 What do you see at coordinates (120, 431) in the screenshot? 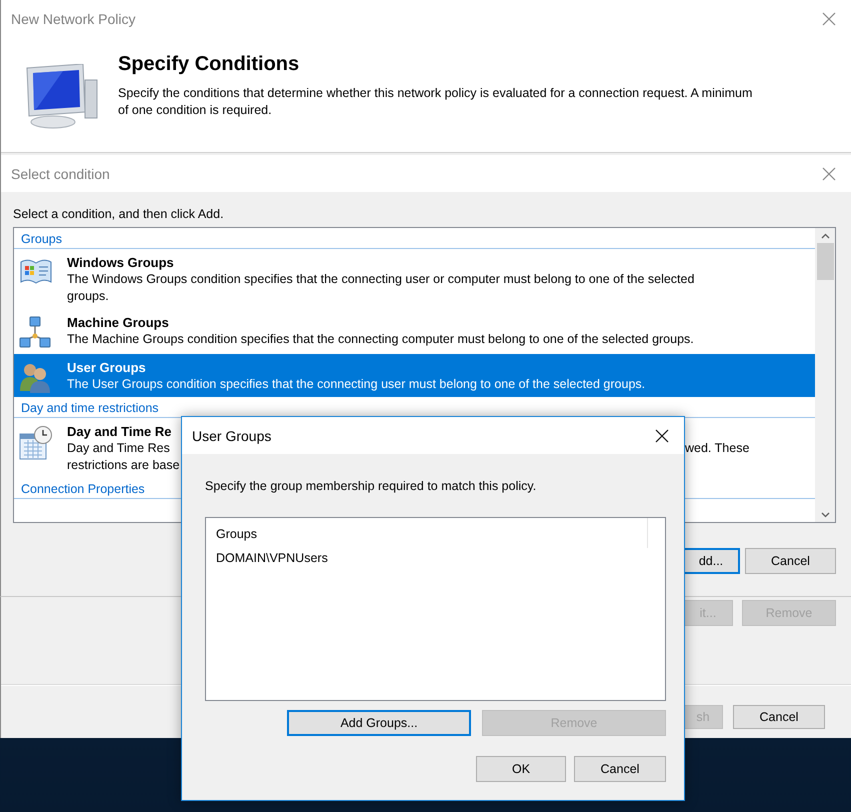
I see `condition-title: Day and Time Re` at bounding box center [120, 431].